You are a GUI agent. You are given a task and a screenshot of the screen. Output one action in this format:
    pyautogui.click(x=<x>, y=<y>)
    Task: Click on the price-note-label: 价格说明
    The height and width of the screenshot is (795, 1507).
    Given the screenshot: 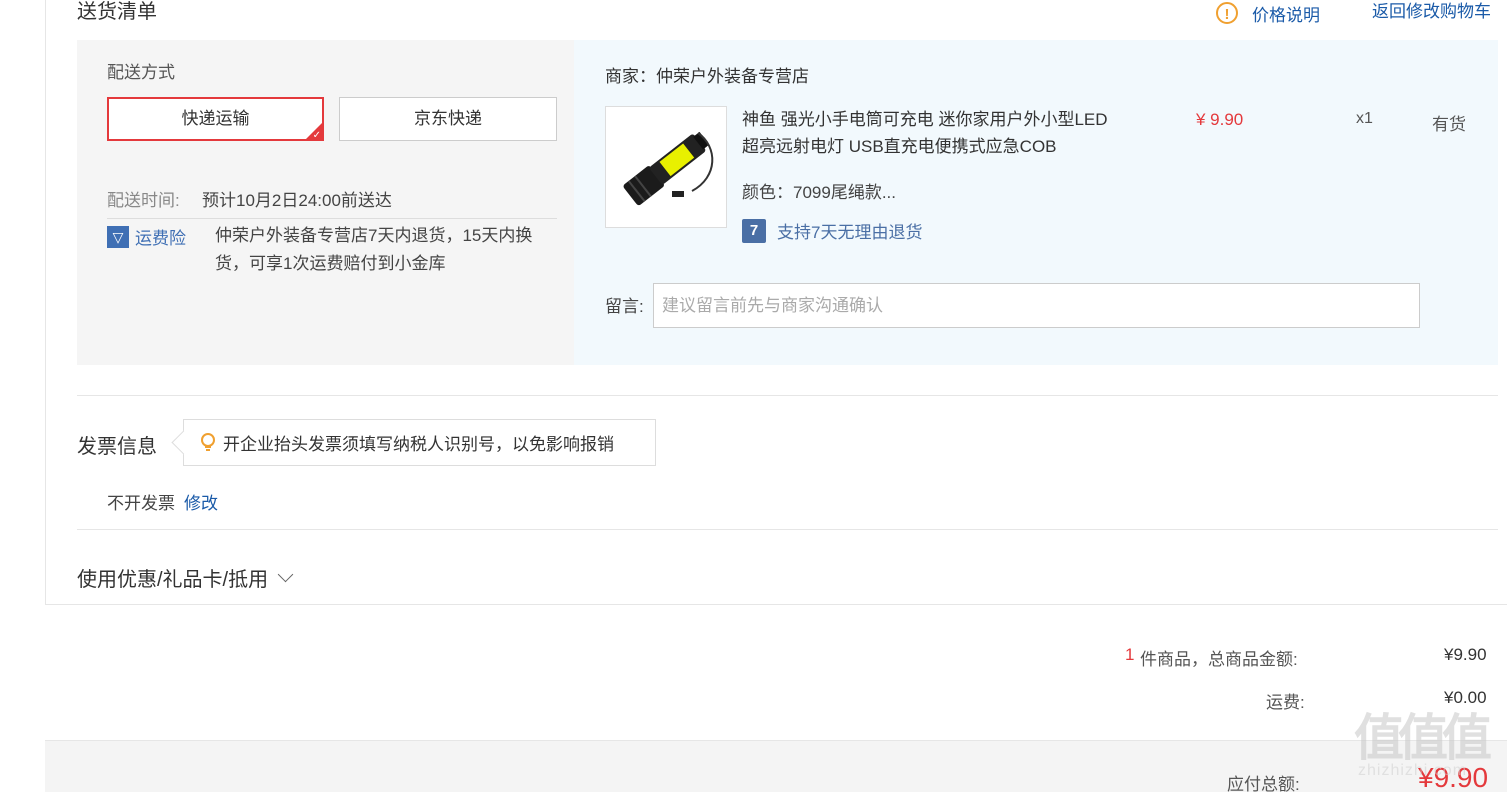 What is the action you would take?
    pyautogui.click(x=1286, y=15)
    